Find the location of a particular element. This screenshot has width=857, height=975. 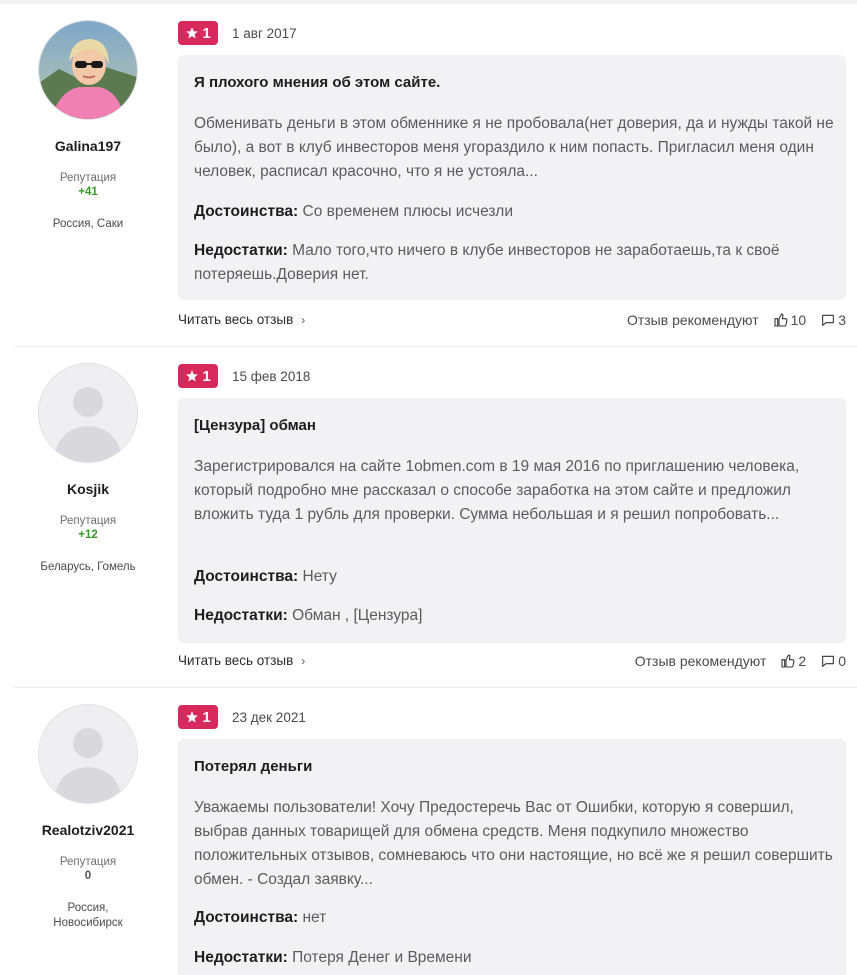

author-location: Беларусь, Гомель is located at coordinates (88, 567).